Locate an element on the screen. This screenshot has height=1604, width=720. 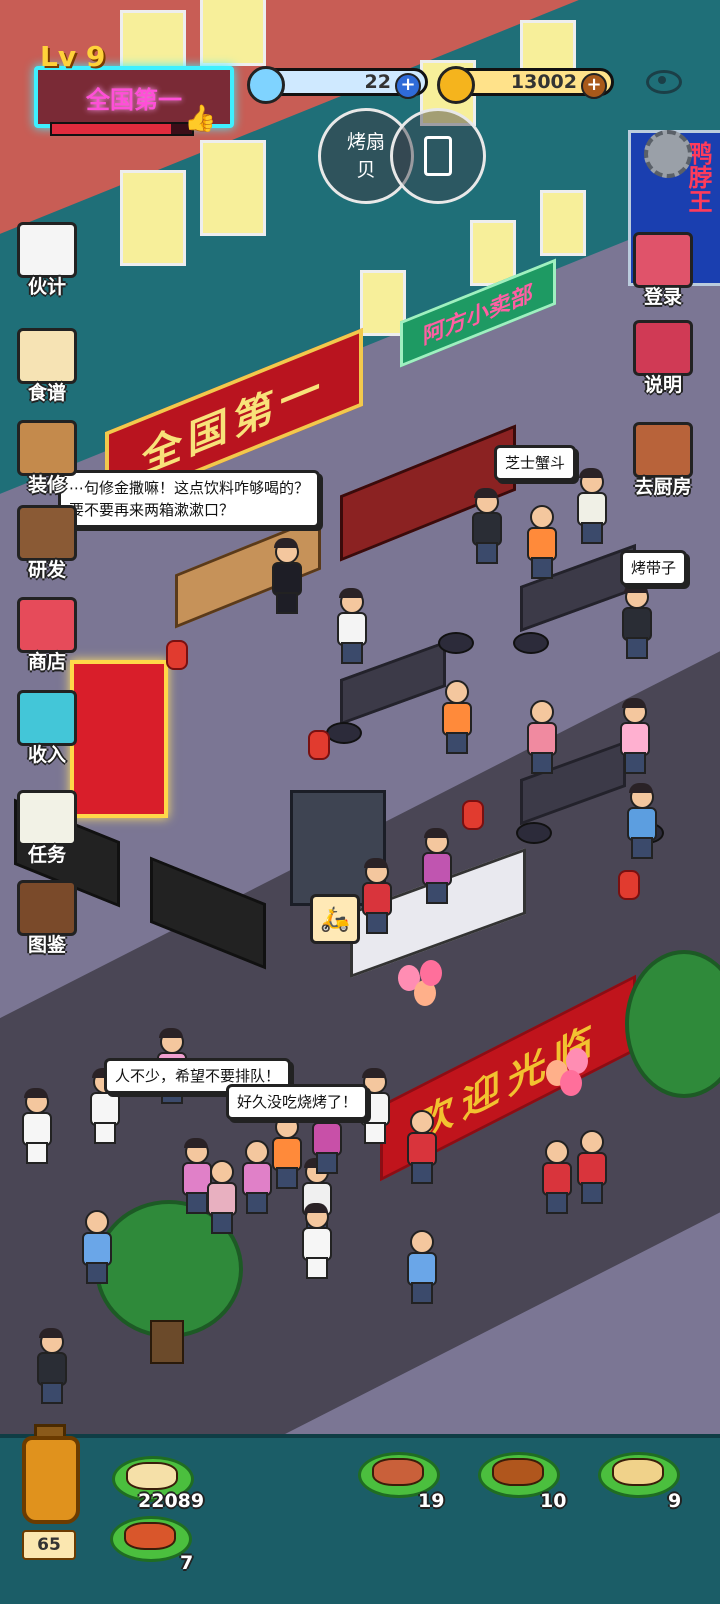
dish-count-wrap: 10 is located at coordinates (553, 1501).